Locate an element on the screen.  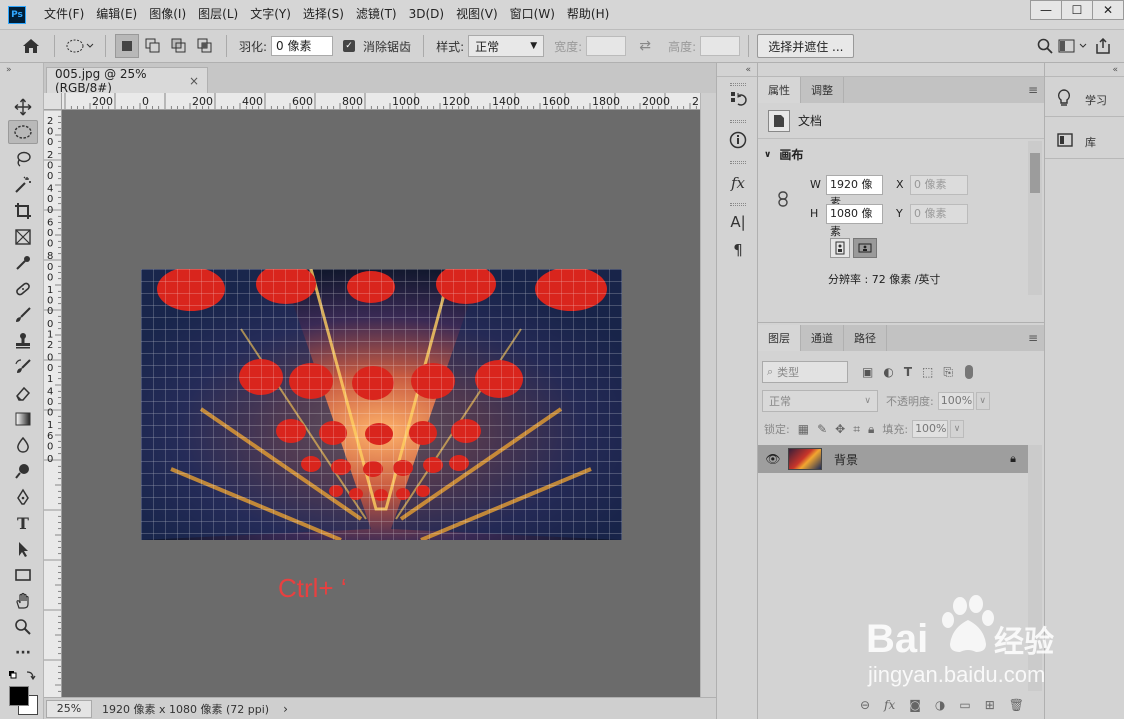
zoom-level-field: 25% is located at coordinates (69, 708).